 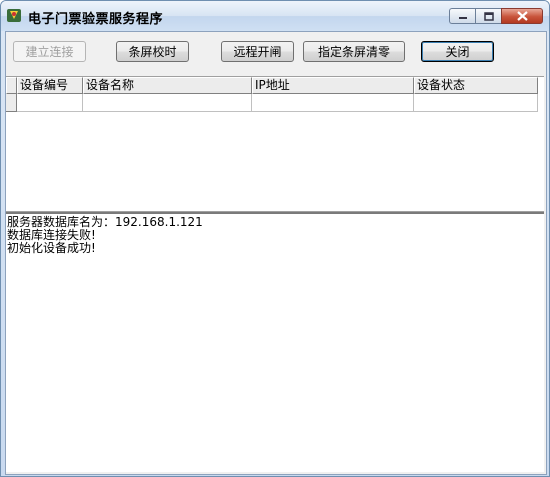 I want to click on minimize-icon, so click(x=462, y=18).